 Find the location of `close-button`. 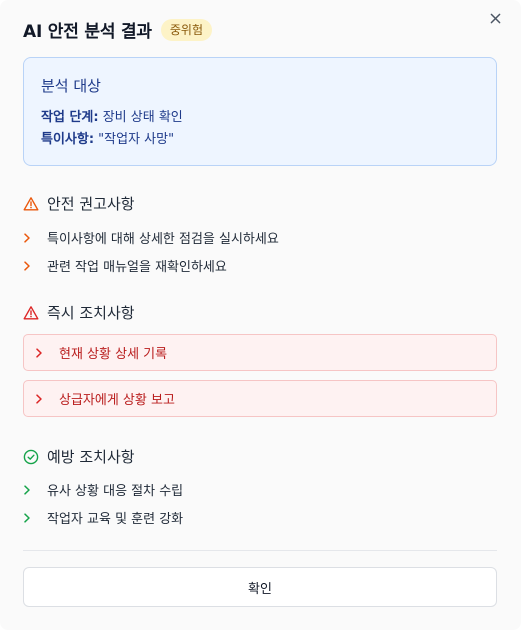

close-button is located at coordinates (495, 18).